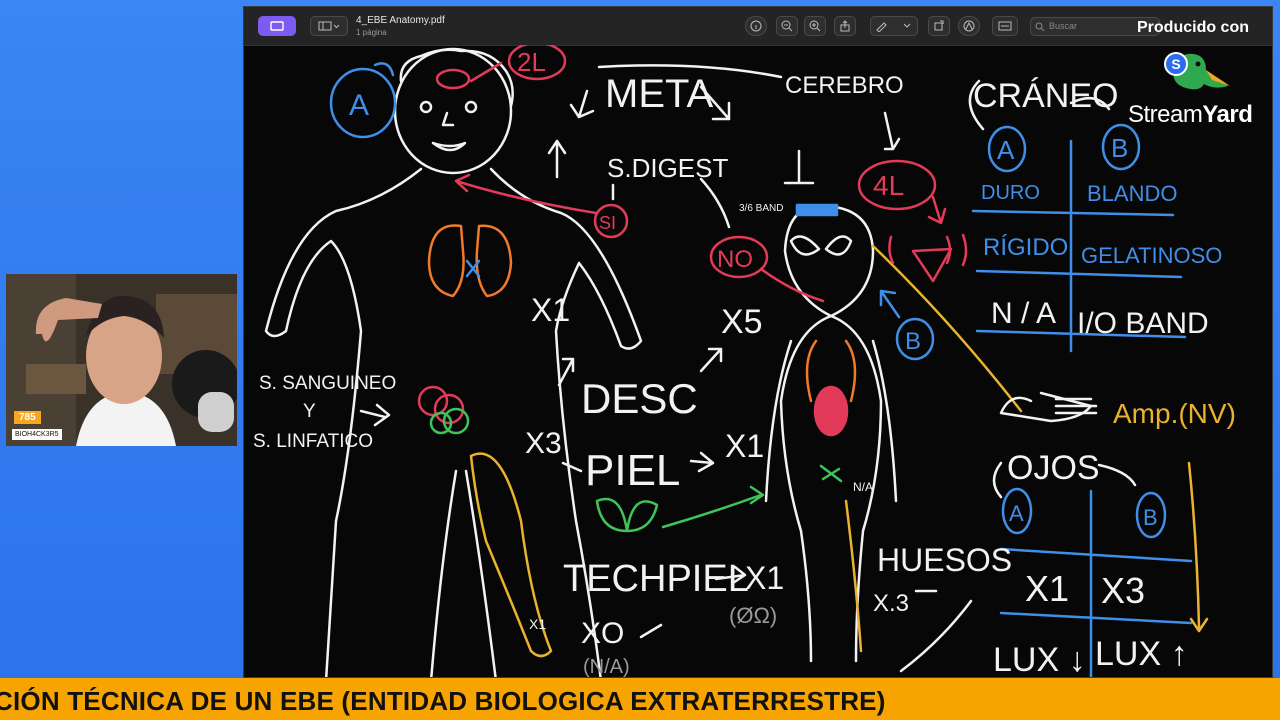 This screenshot has width=1280, height=720. I want to click on label-x1-piel: X1, so click(744, 446).